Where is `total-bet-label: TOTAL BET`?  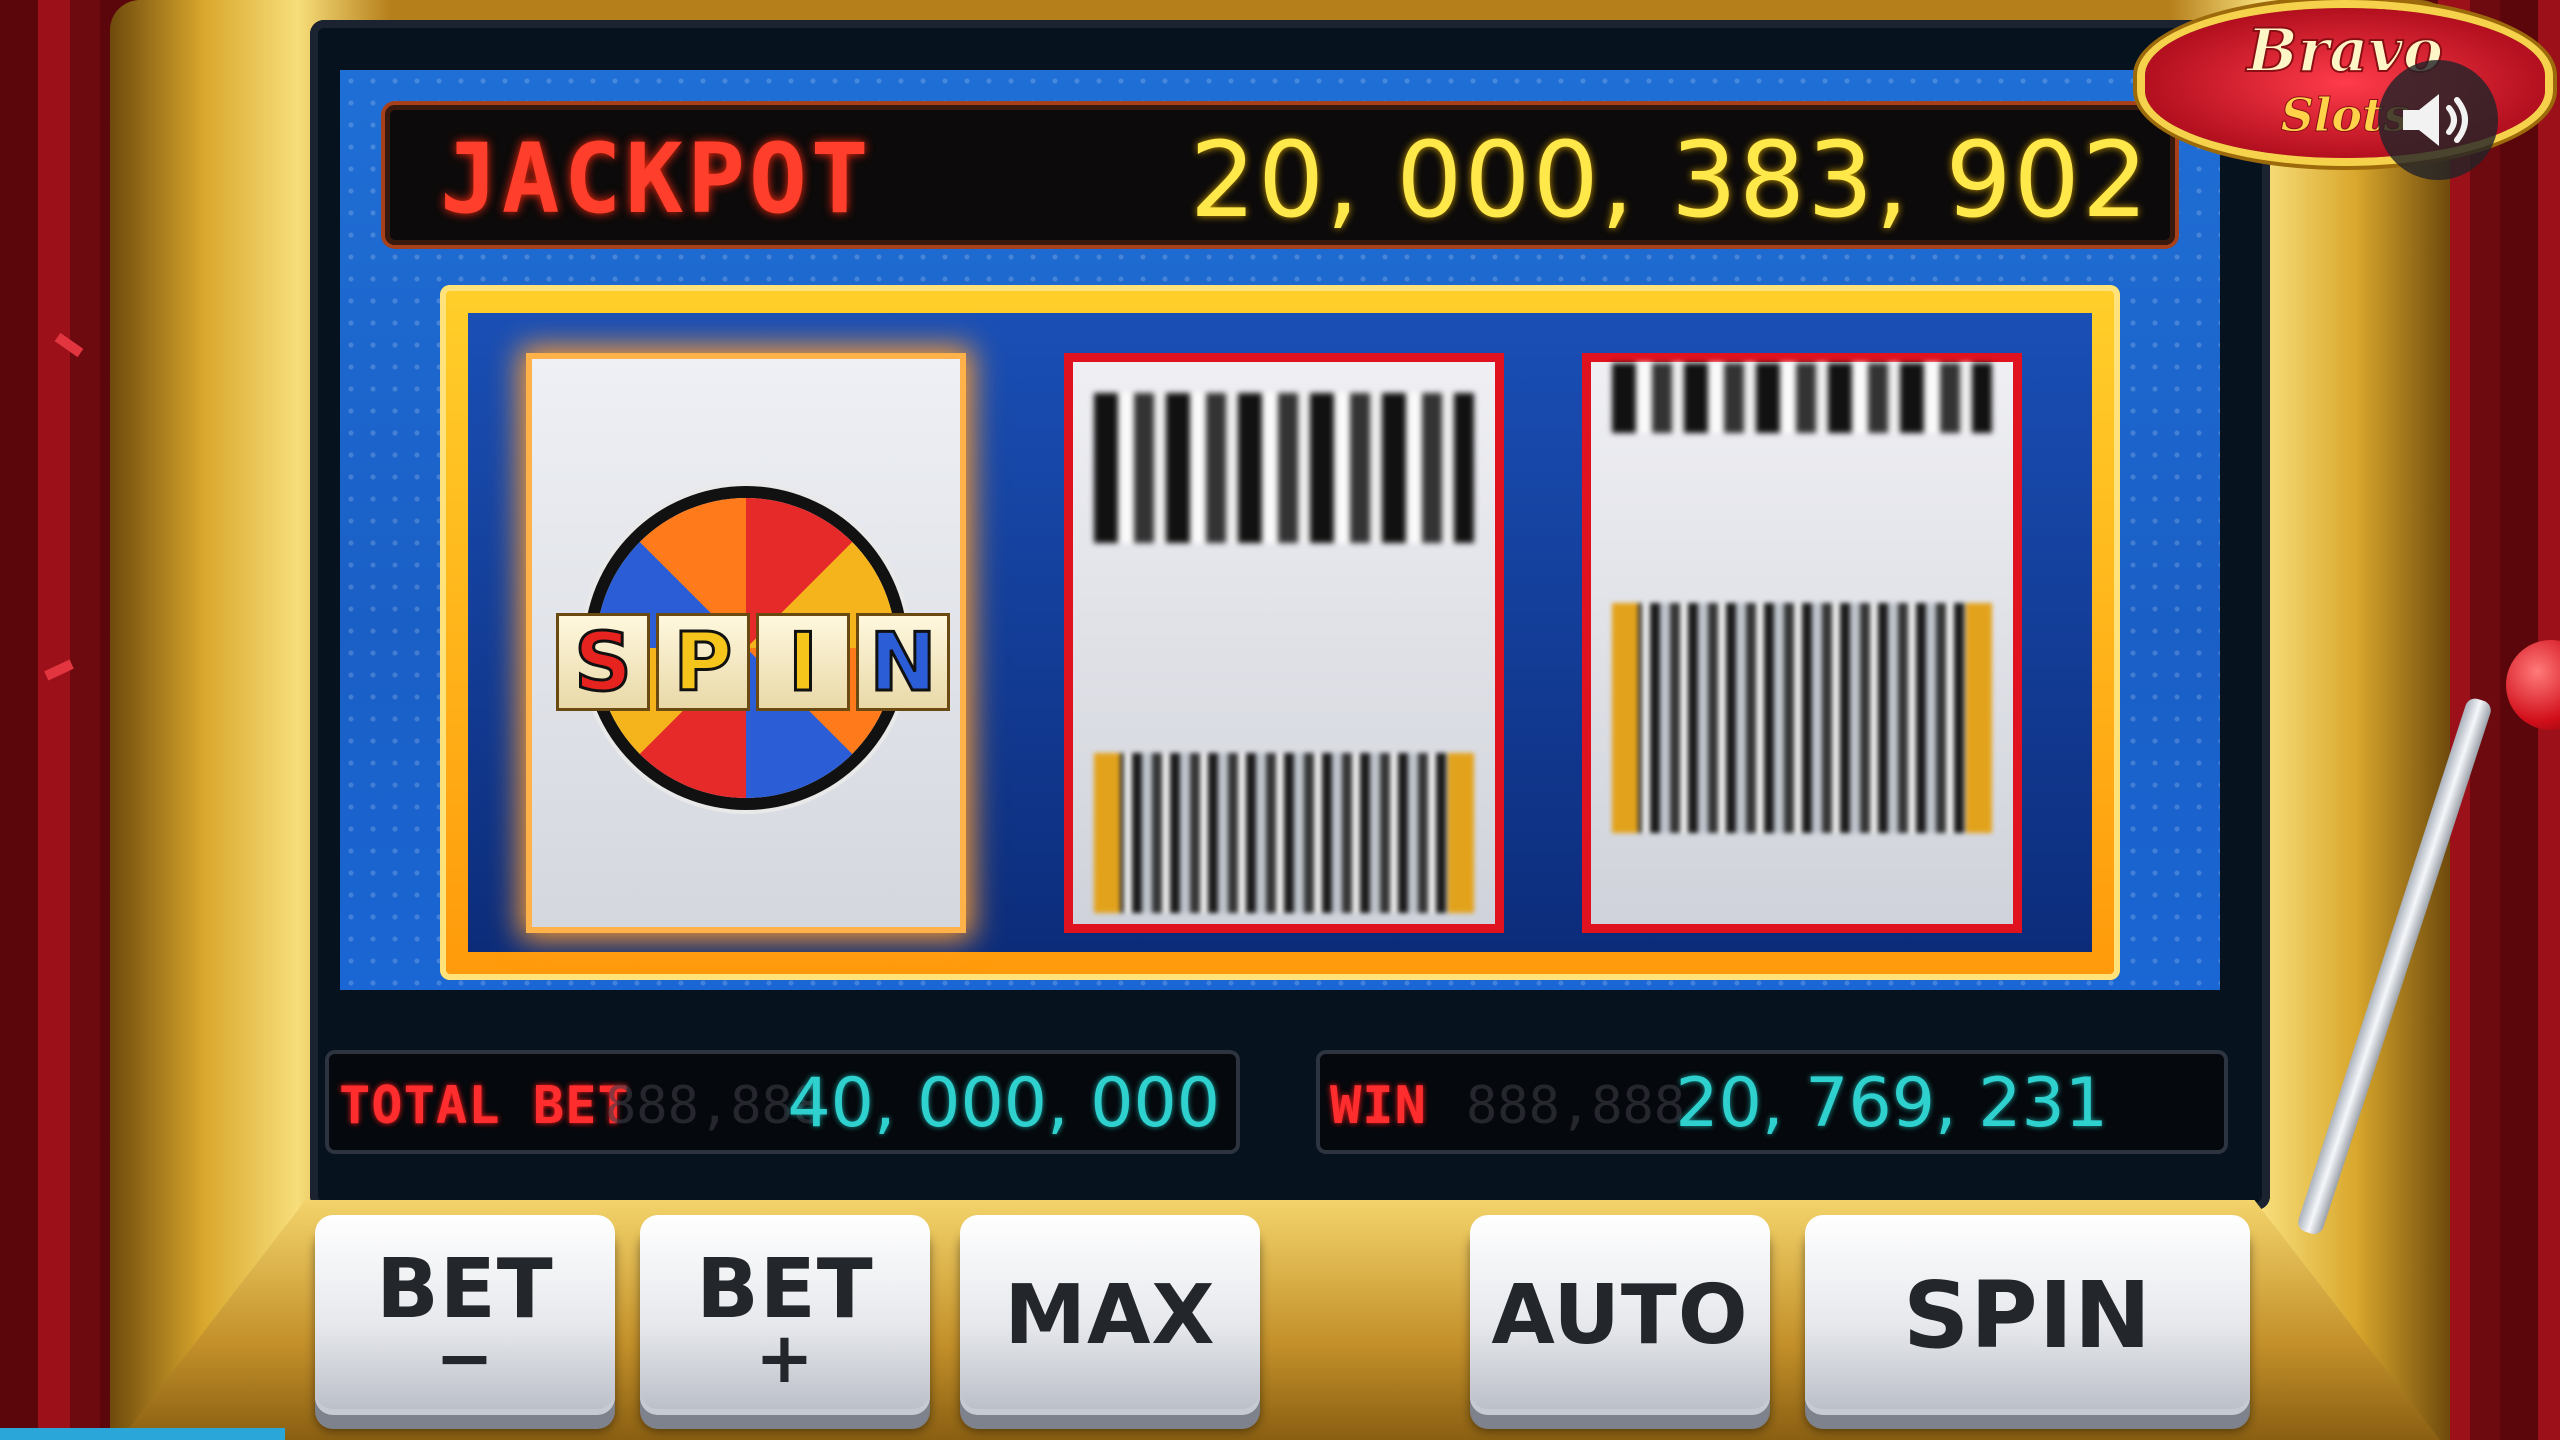 total-bet-label: TOTAL BET is located at coordinates (484, 1106).